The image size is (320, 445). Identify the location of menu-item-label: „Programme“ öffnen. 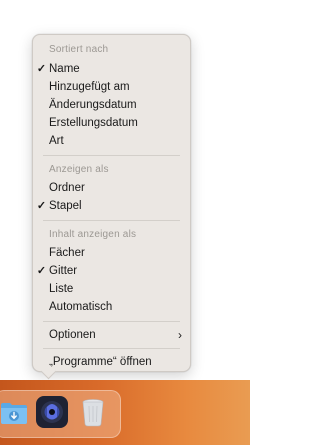
(100, 362).